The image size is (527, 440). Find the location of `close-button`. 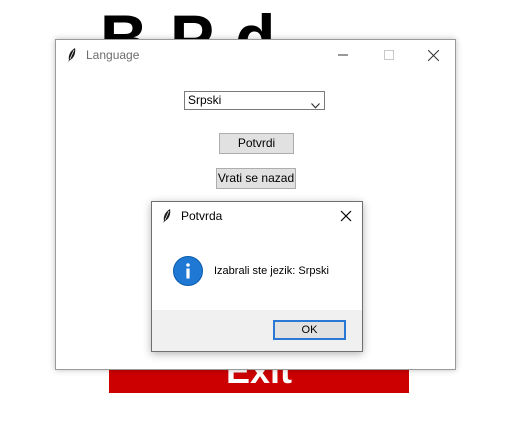

close-button is located at coordinates (433, 55).